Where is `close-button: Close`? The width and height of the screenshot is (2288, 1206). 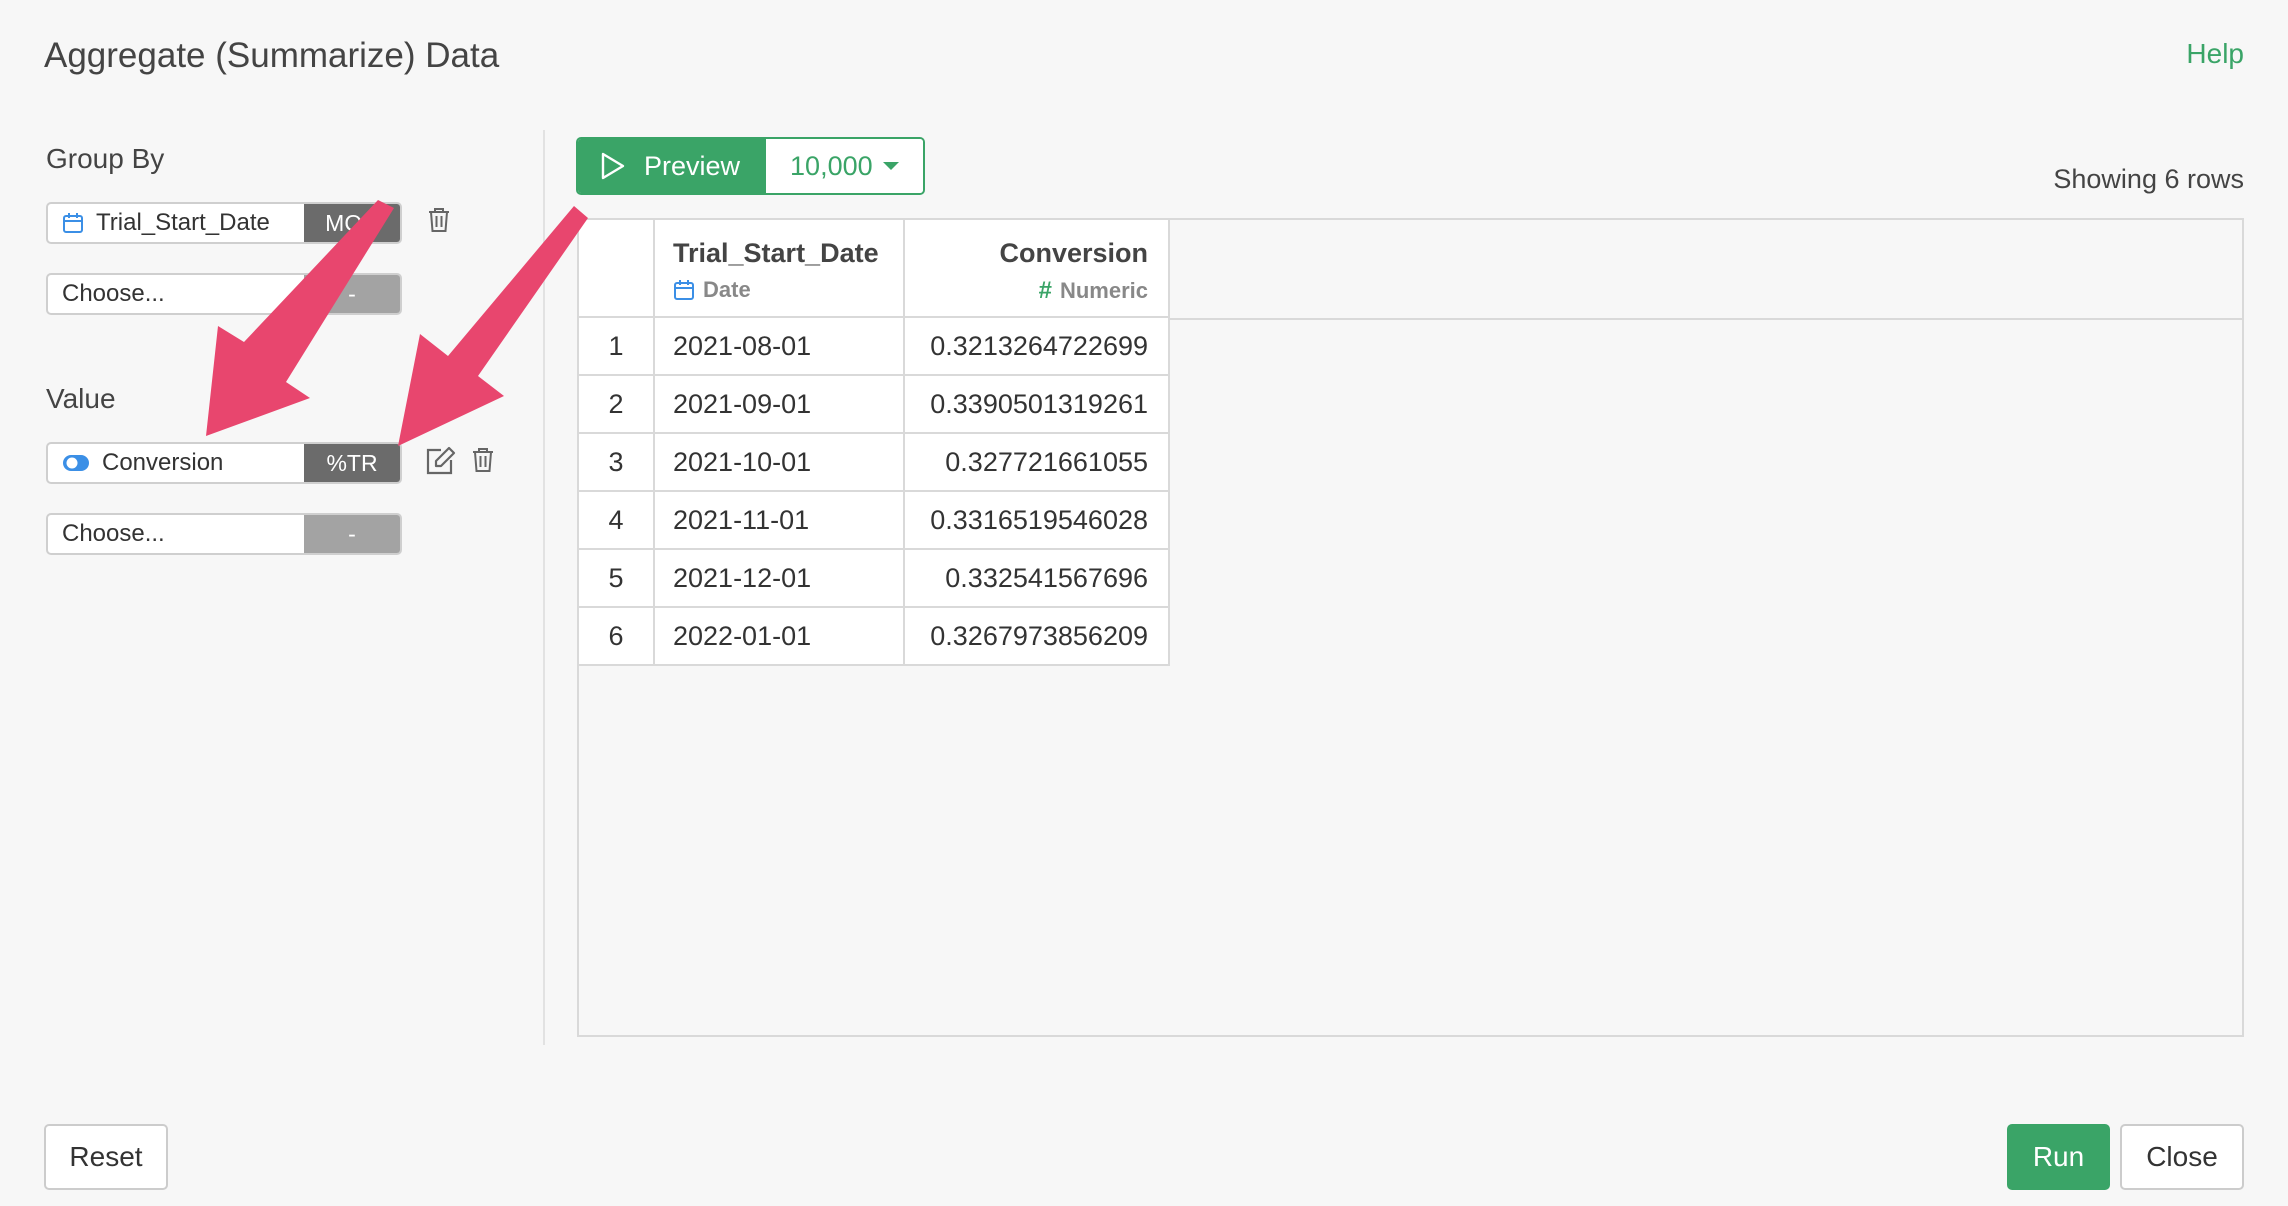
close-button: Close is located at coordinates (2182, 1157).